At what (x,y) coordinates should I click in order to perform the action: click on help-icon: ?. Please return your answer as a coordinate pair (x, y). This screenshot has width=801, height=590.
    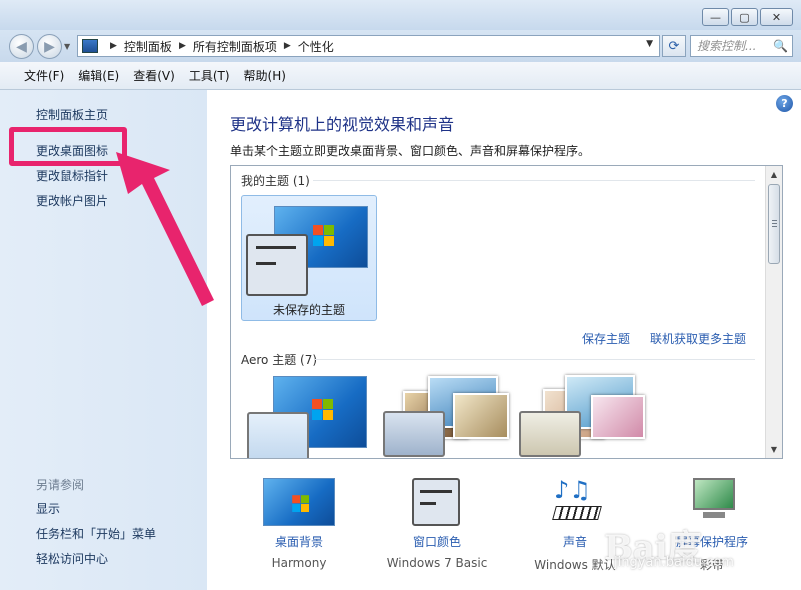
    Looking at the image, I should click on (784, 103).